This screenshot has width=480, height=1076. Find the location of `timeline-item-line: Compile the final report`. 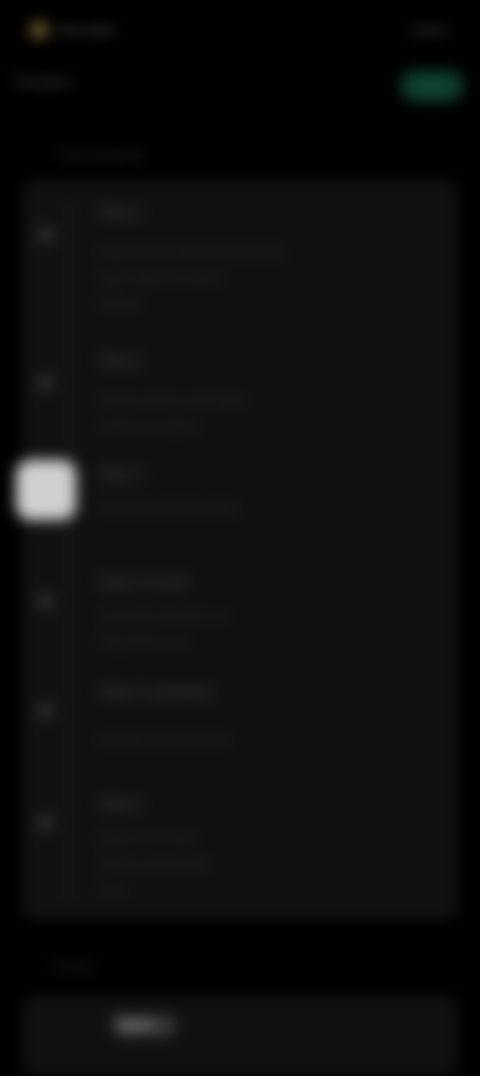

timeline-item-line: Compile the final report is located at coordinates (165, 739).